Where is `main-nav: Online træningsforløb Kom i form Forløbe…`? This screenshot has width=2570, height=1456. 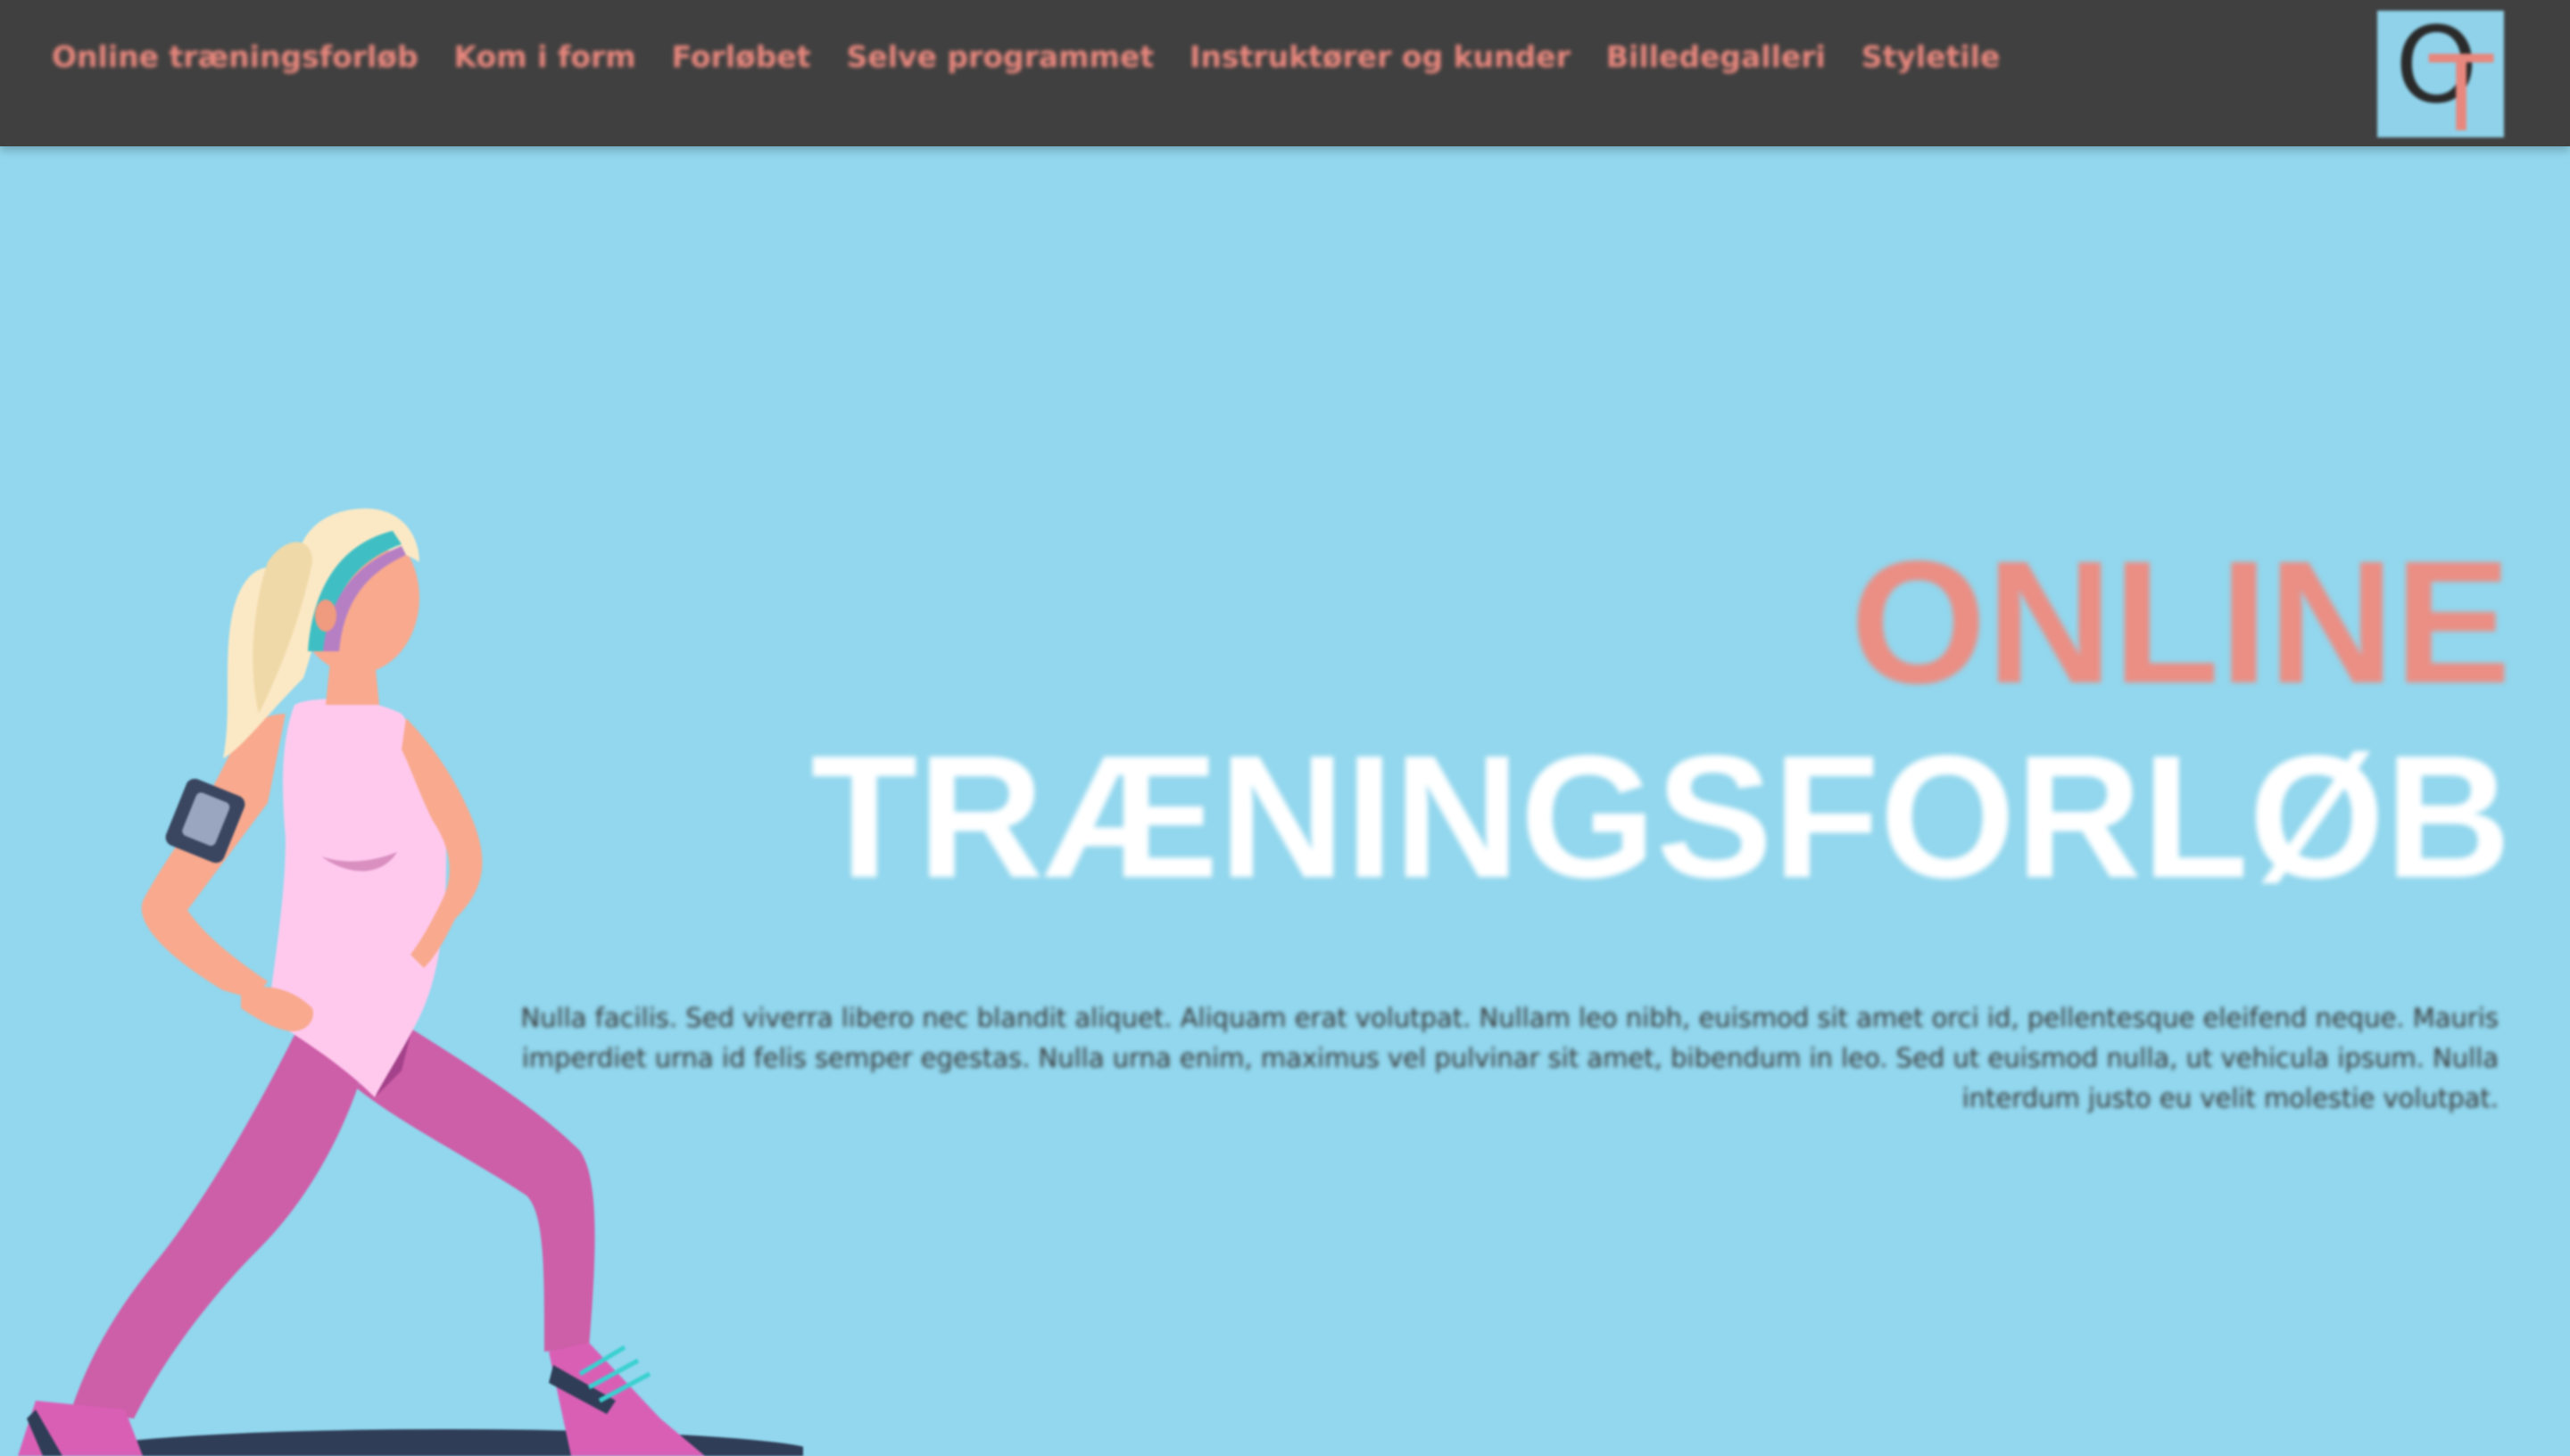 main-nav: Online træningsforløb Kom i form Forløbe… is located at coordinates (1026, 56).